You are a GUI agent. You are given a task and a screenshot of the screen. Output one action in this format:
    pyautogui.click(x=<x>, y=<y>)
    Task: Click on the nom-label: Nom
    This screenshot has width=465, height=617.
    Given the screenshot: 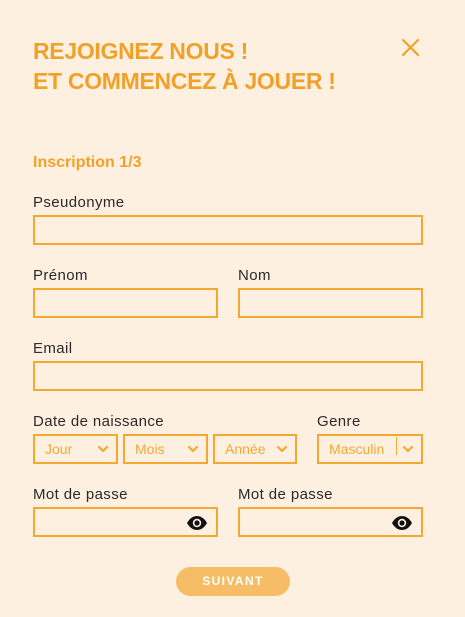 What is the action you would take?
    pyautogui.click(x=254, y=275)
    